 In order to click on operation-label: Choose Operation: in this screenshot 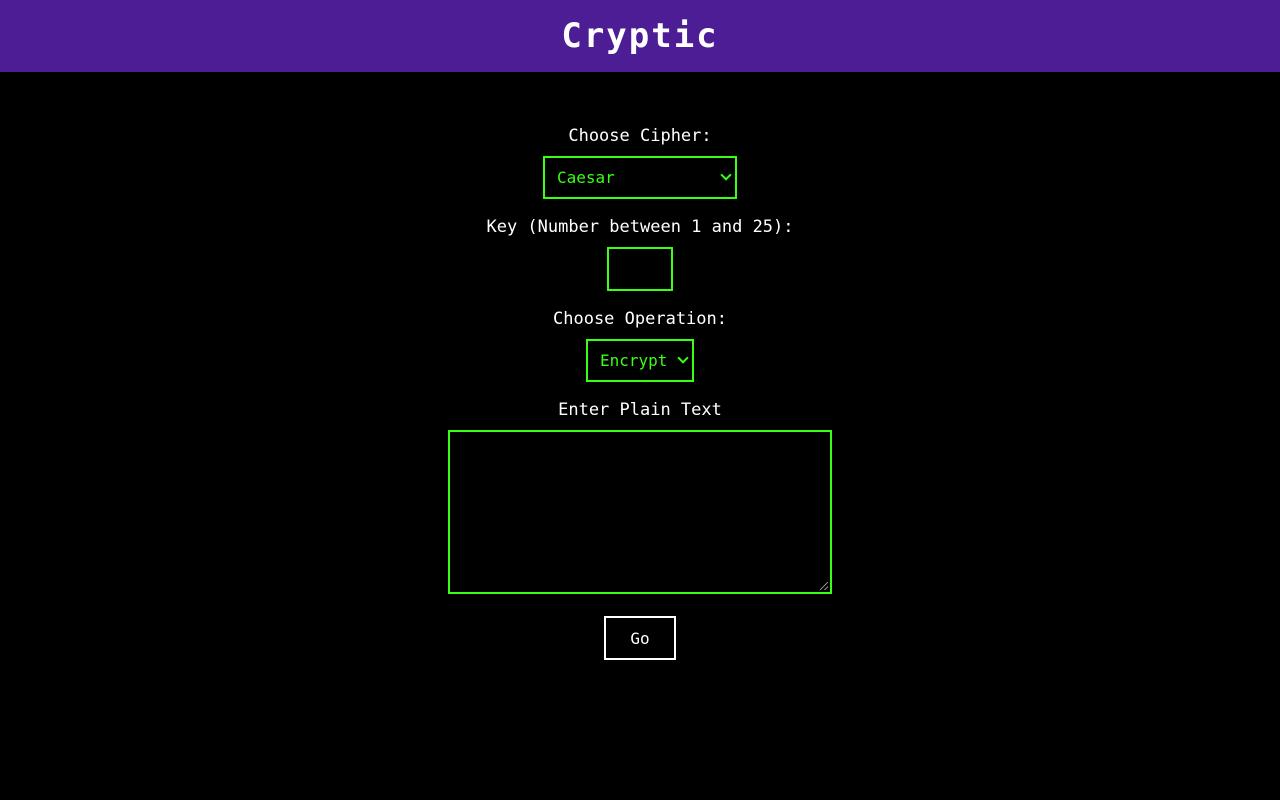, I will do `click(640, 319)`.